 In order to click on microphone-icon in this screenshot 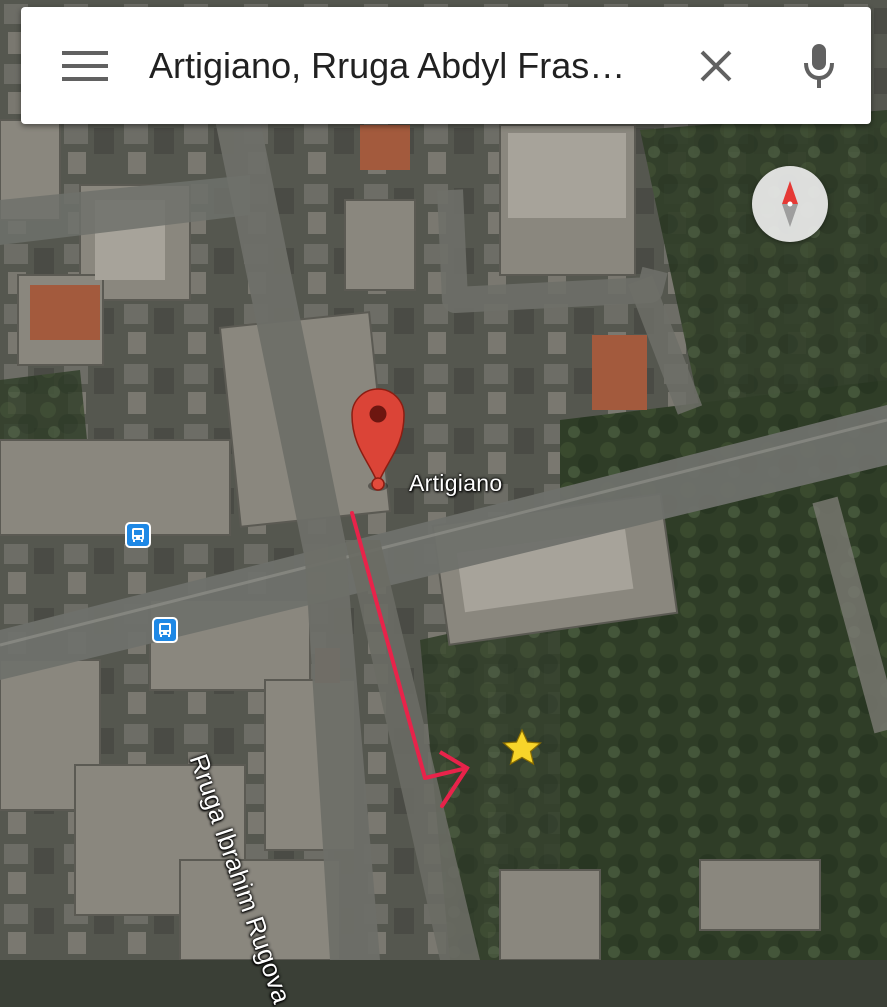, I will do `click(818, 65)`.